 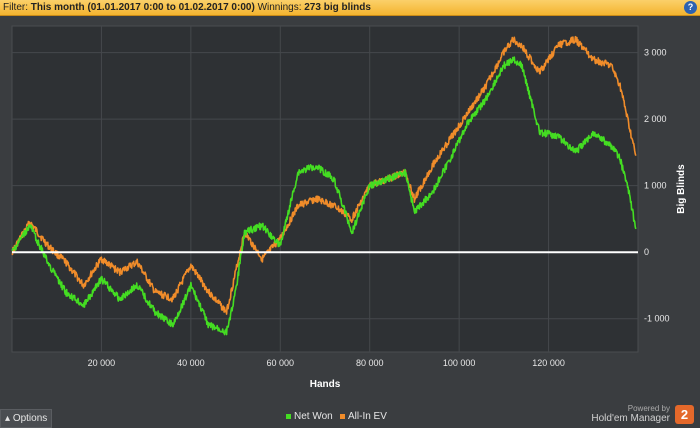 I want to click on y-tick-label: -1 000, so click(x=657, y=319).